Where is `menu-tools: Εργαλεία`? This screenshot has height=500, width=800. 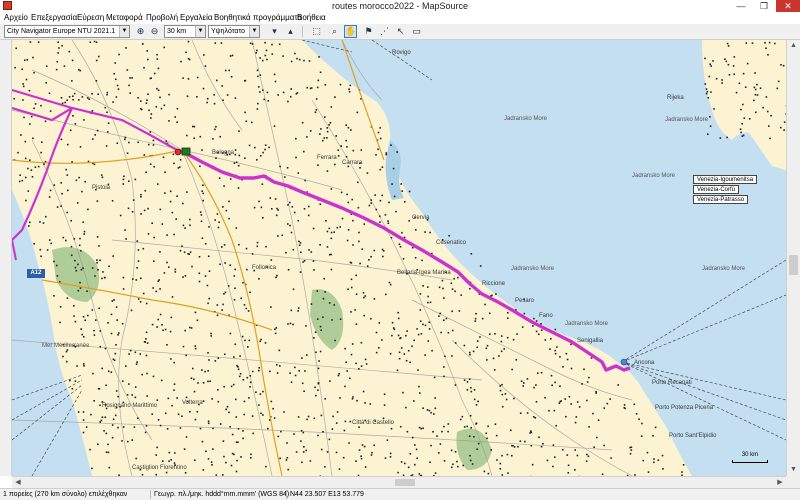
menu-tools: Εργαλεία is located at coordinates (196, 18).